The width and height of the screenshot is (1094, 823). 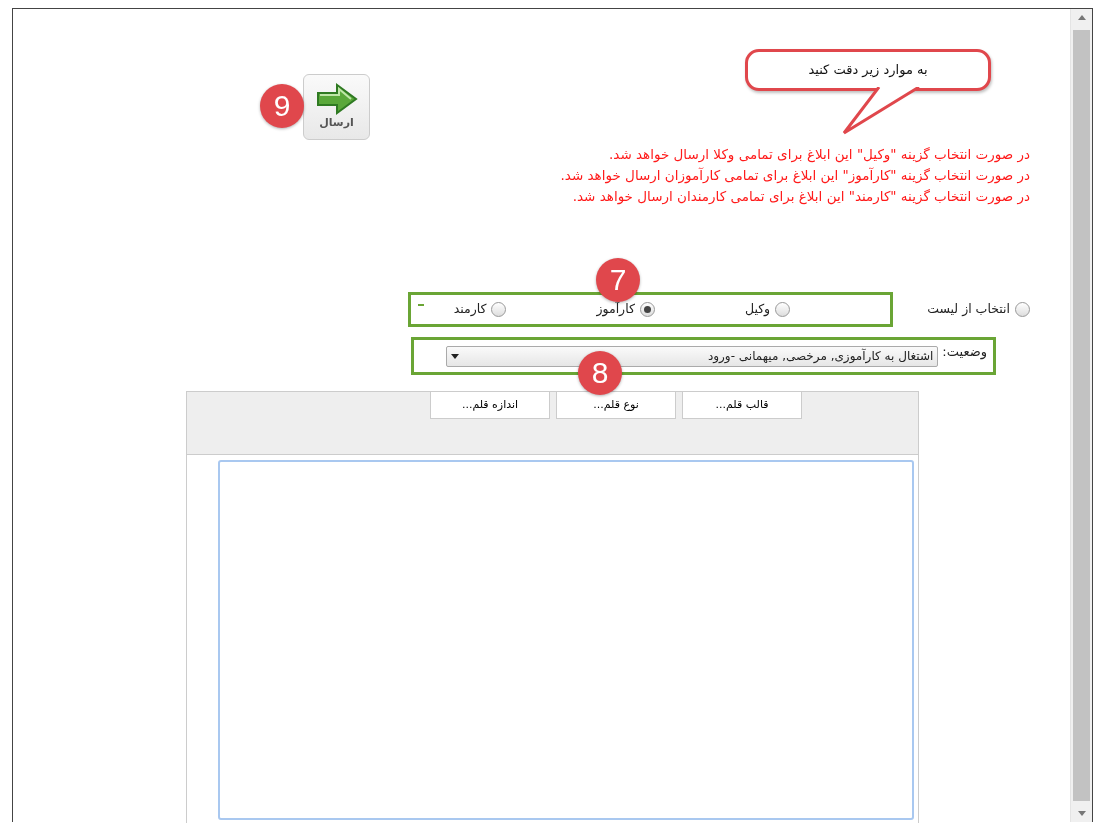 I want to click on dash-icon, so click(x=420, y=304).